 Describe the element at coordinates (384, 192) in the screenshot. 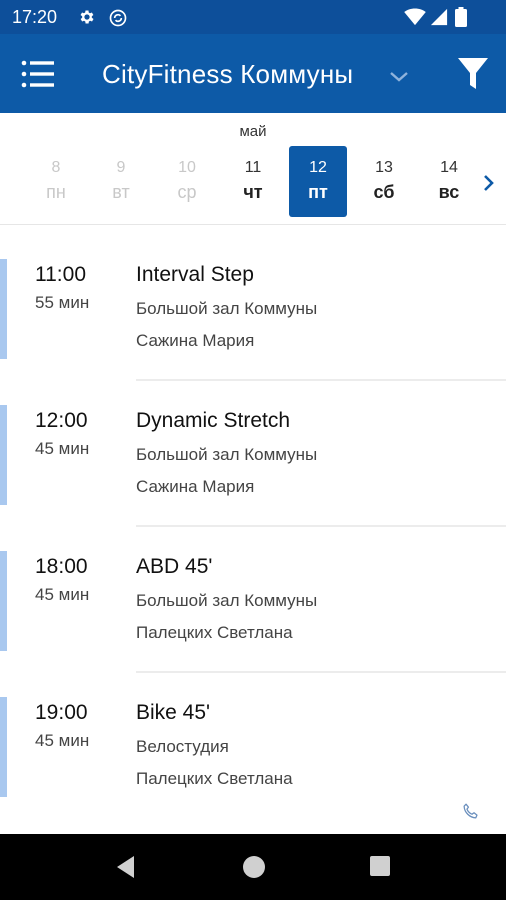

I see `day-weekday: сб` at that location.